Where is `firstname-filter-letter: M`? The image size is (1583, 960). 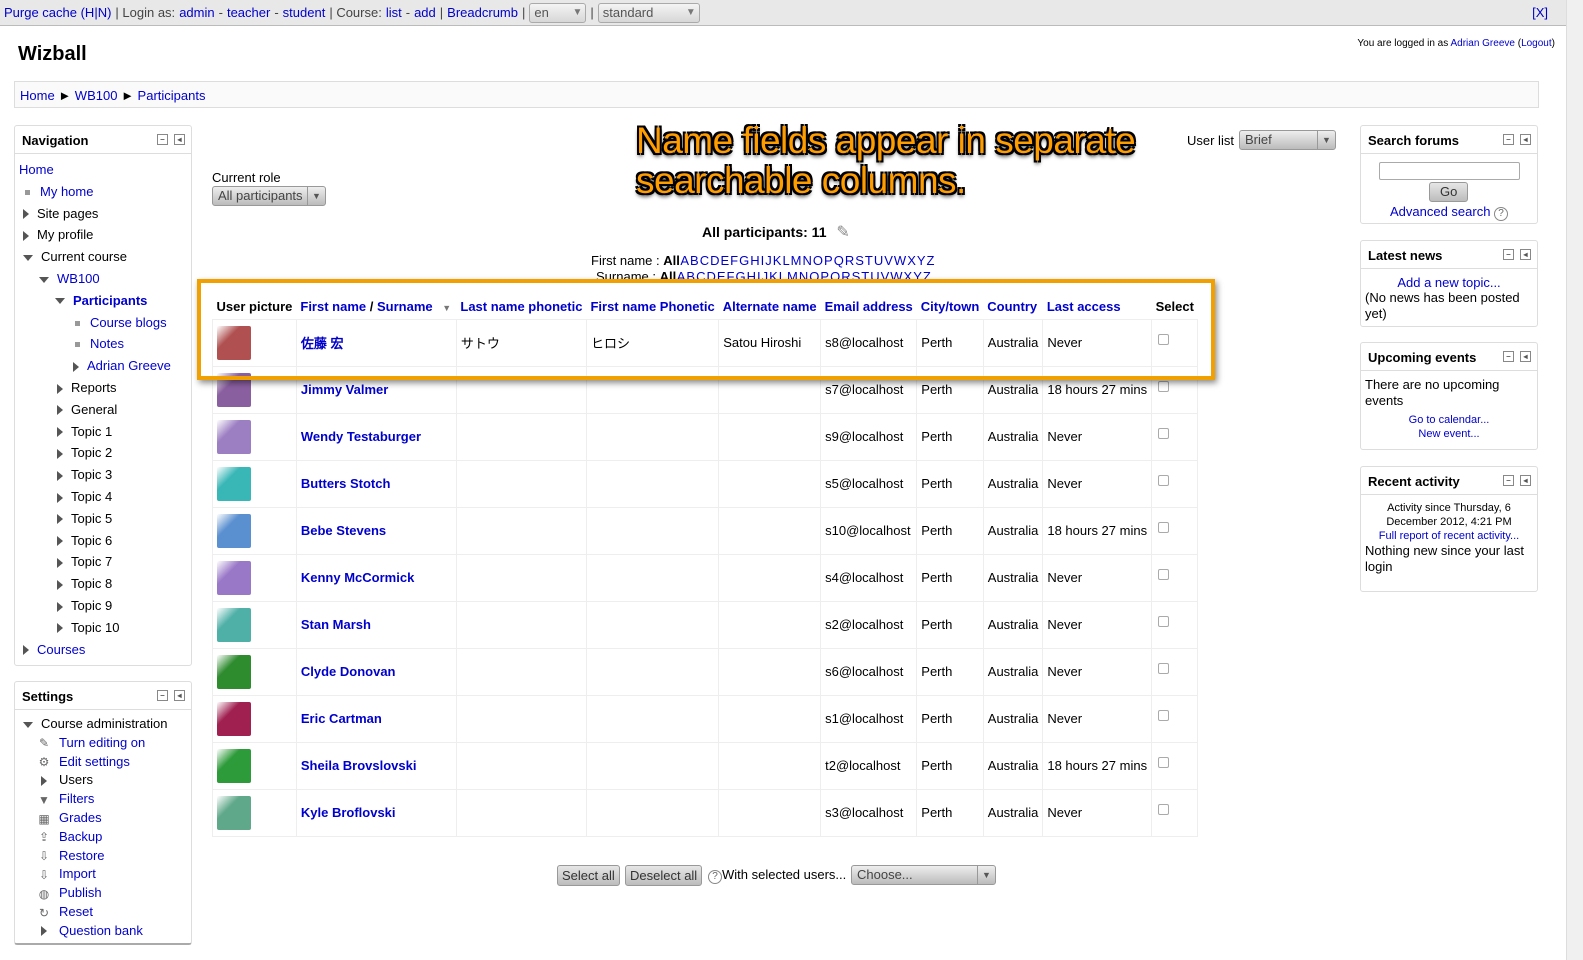 firstname-filter-letter: M is located at coordinates (796, 260).